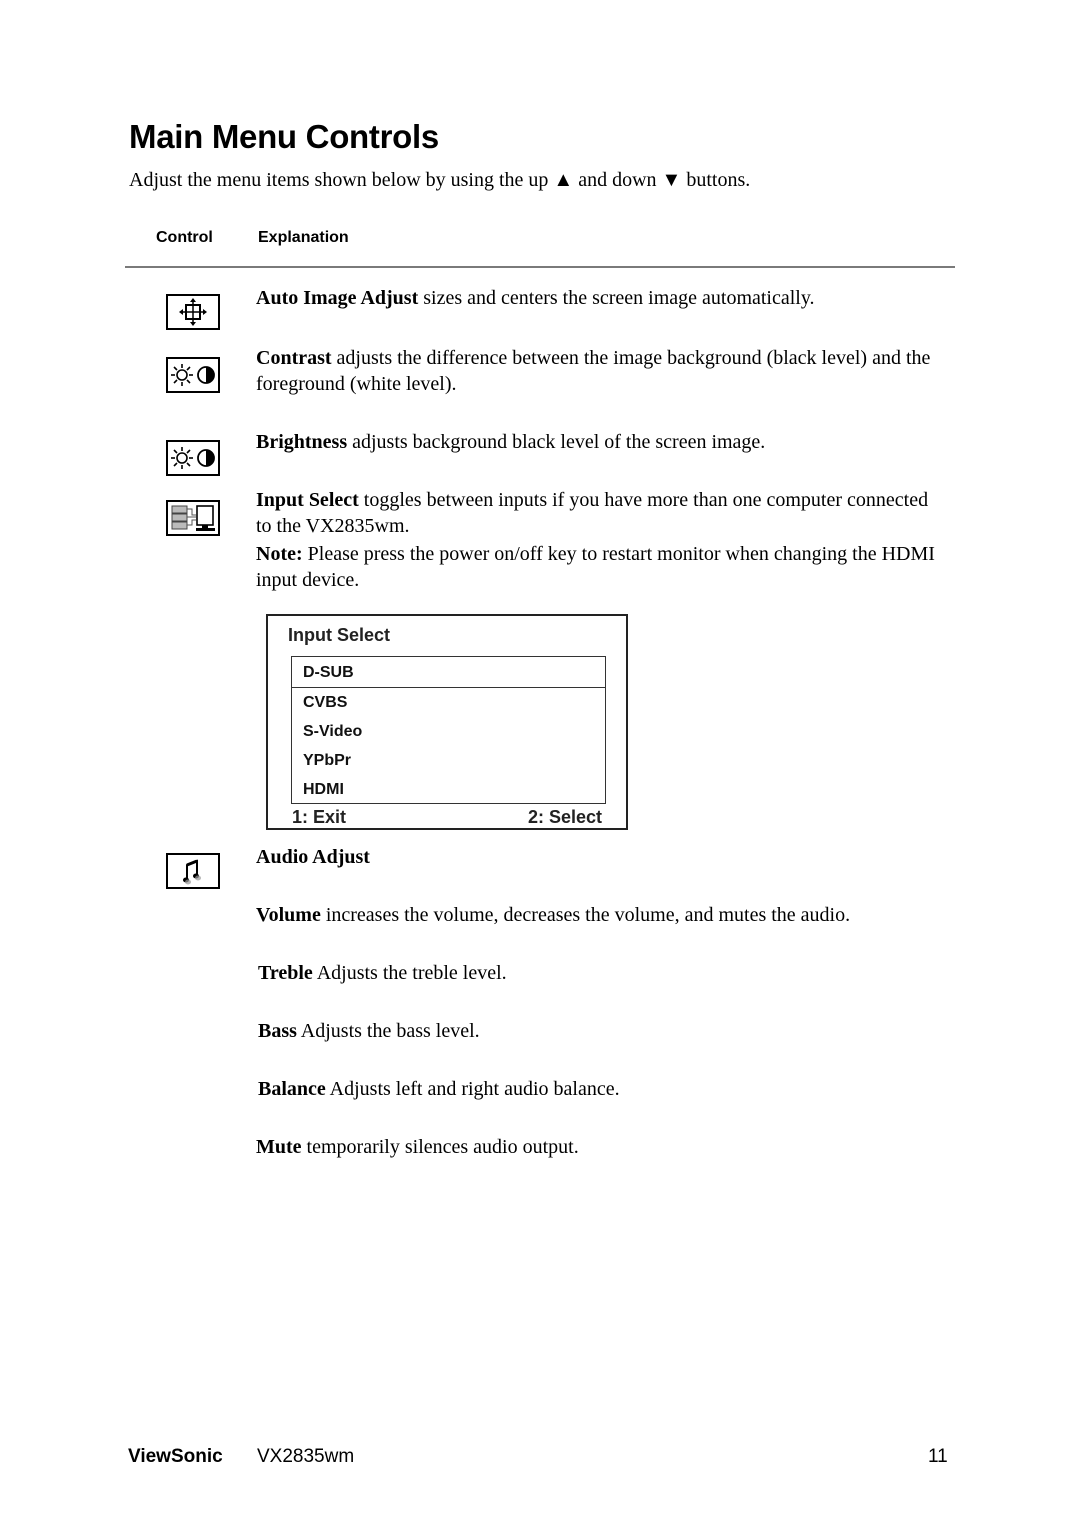 This screenshot has height=1527, width=1080. I want to click on page-title: Main Menu Controls, so click(284, 136).